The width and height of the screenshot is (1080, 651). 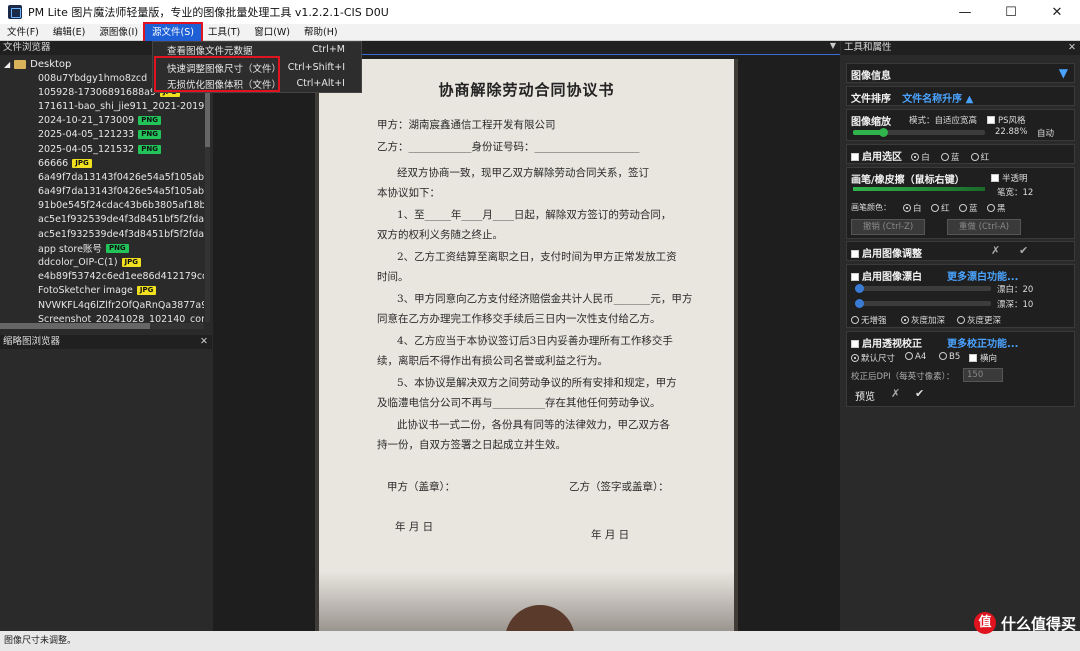 I want to click on tree-scrollbar, so click(x=207, y=189).